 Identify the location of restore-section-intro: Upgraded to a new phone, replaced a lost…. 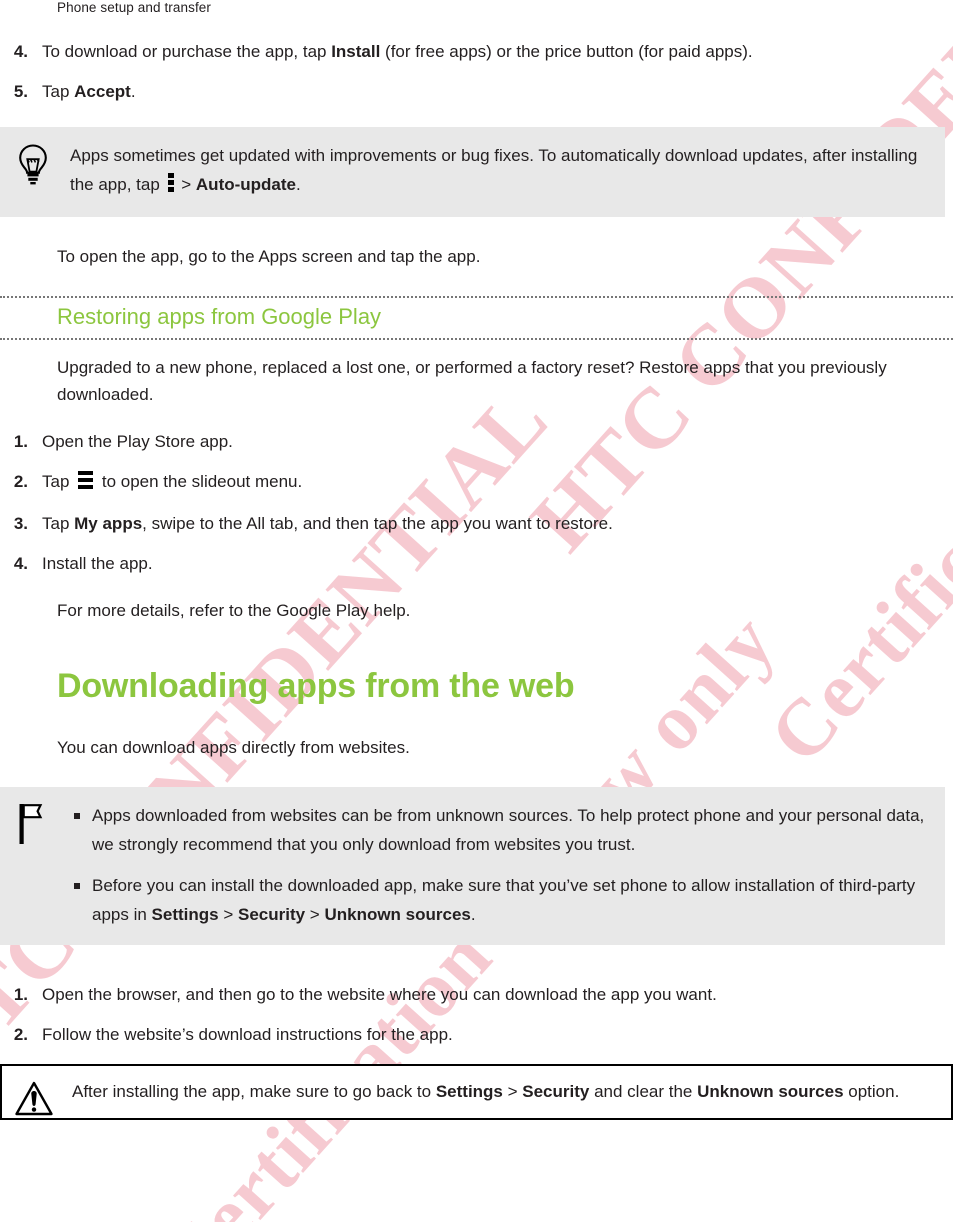
(472, 381).